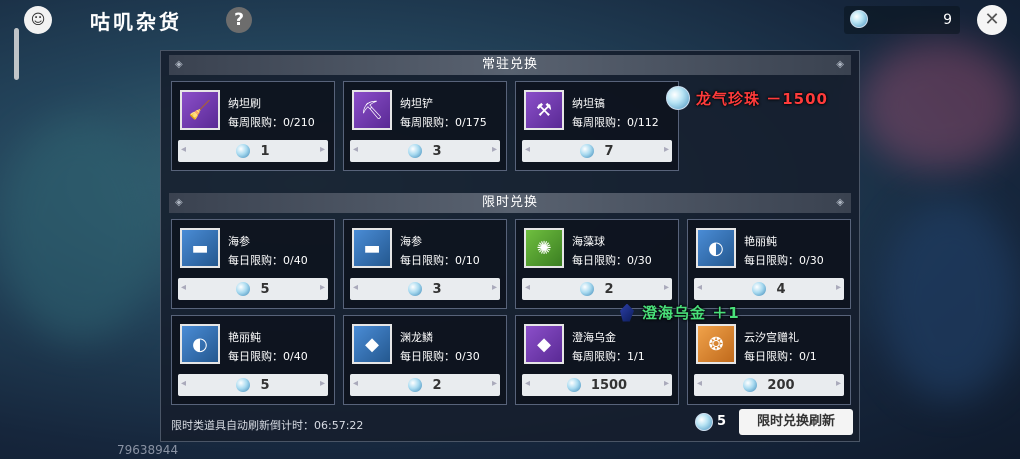 The image size is (1020, 459). I want to click on price-value: 1500, so click(609, 385).